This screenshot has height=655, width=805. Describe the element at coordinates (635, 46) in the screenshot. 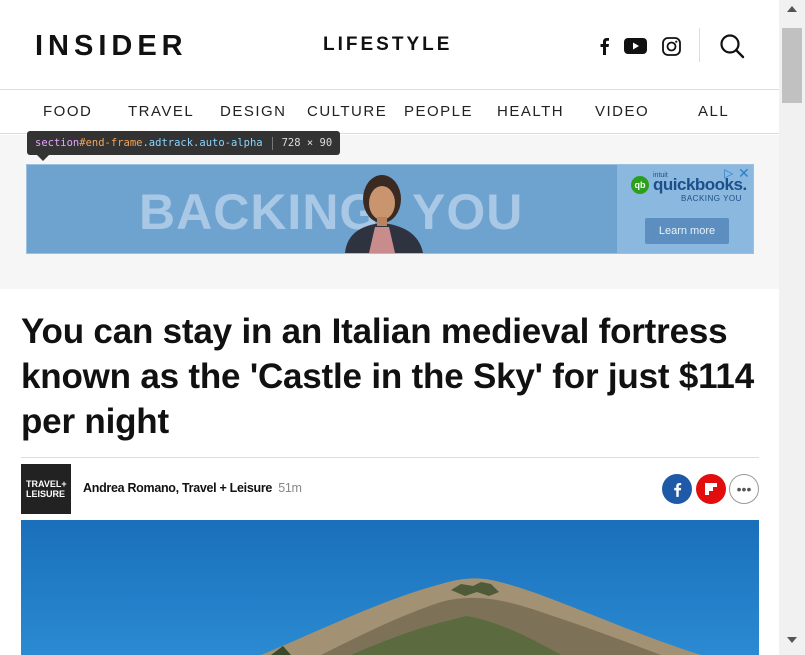

I see `youtube-icon` at that location.